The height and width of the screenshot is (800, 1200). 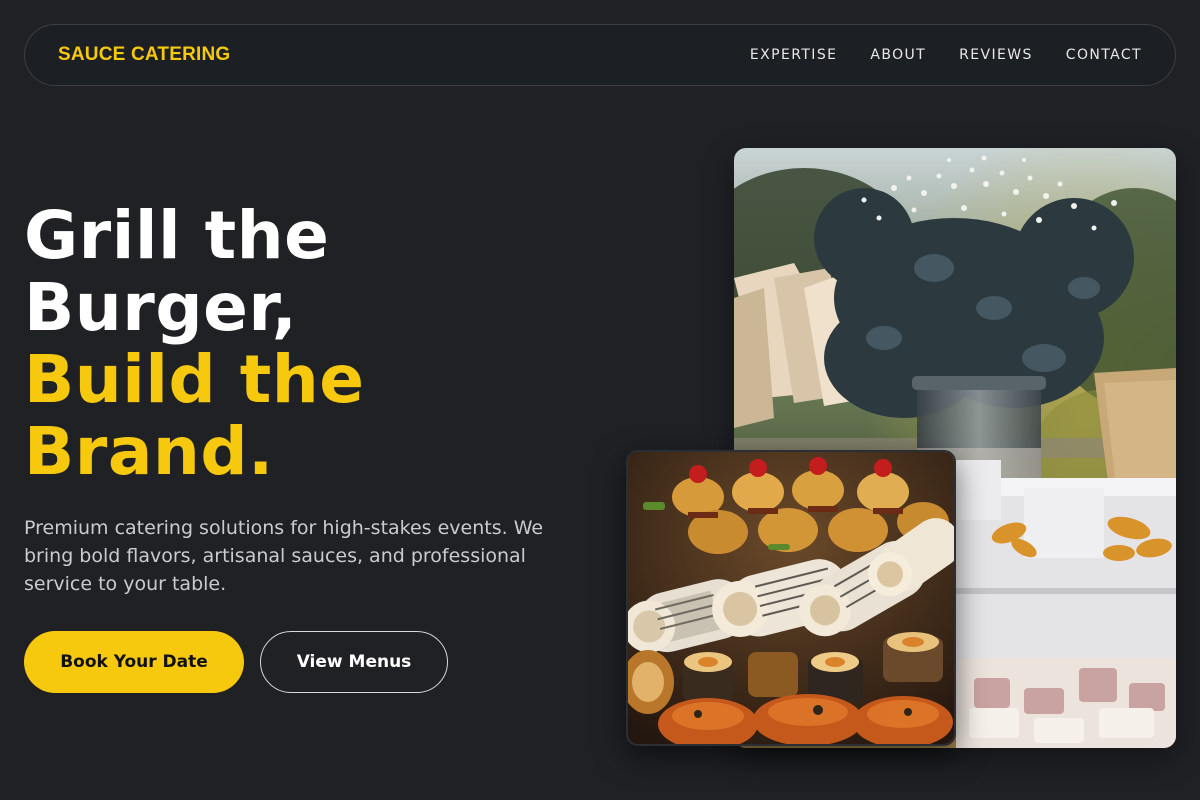 What do you see at coordinates (793, 55) in the screenshot?
I see `nav-link-expertise: EXPERTISE` at bounding box center [793, 55].